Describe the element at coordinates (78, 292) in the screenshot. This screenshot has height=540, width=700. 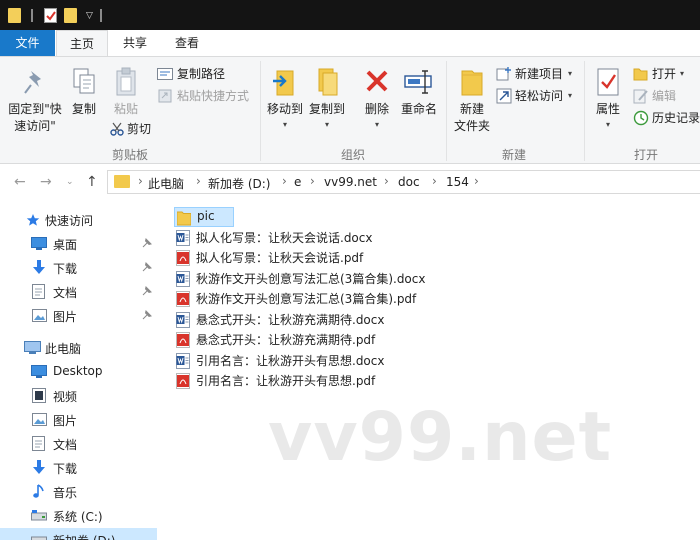
I see `nav-documents-pinned: 文档` at that location.